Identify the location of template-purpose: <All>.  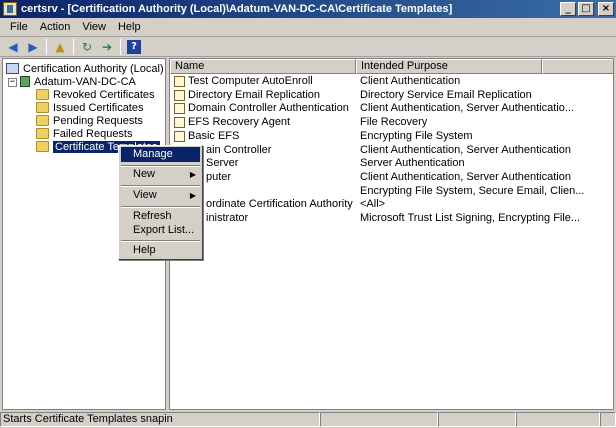
(373, 204).